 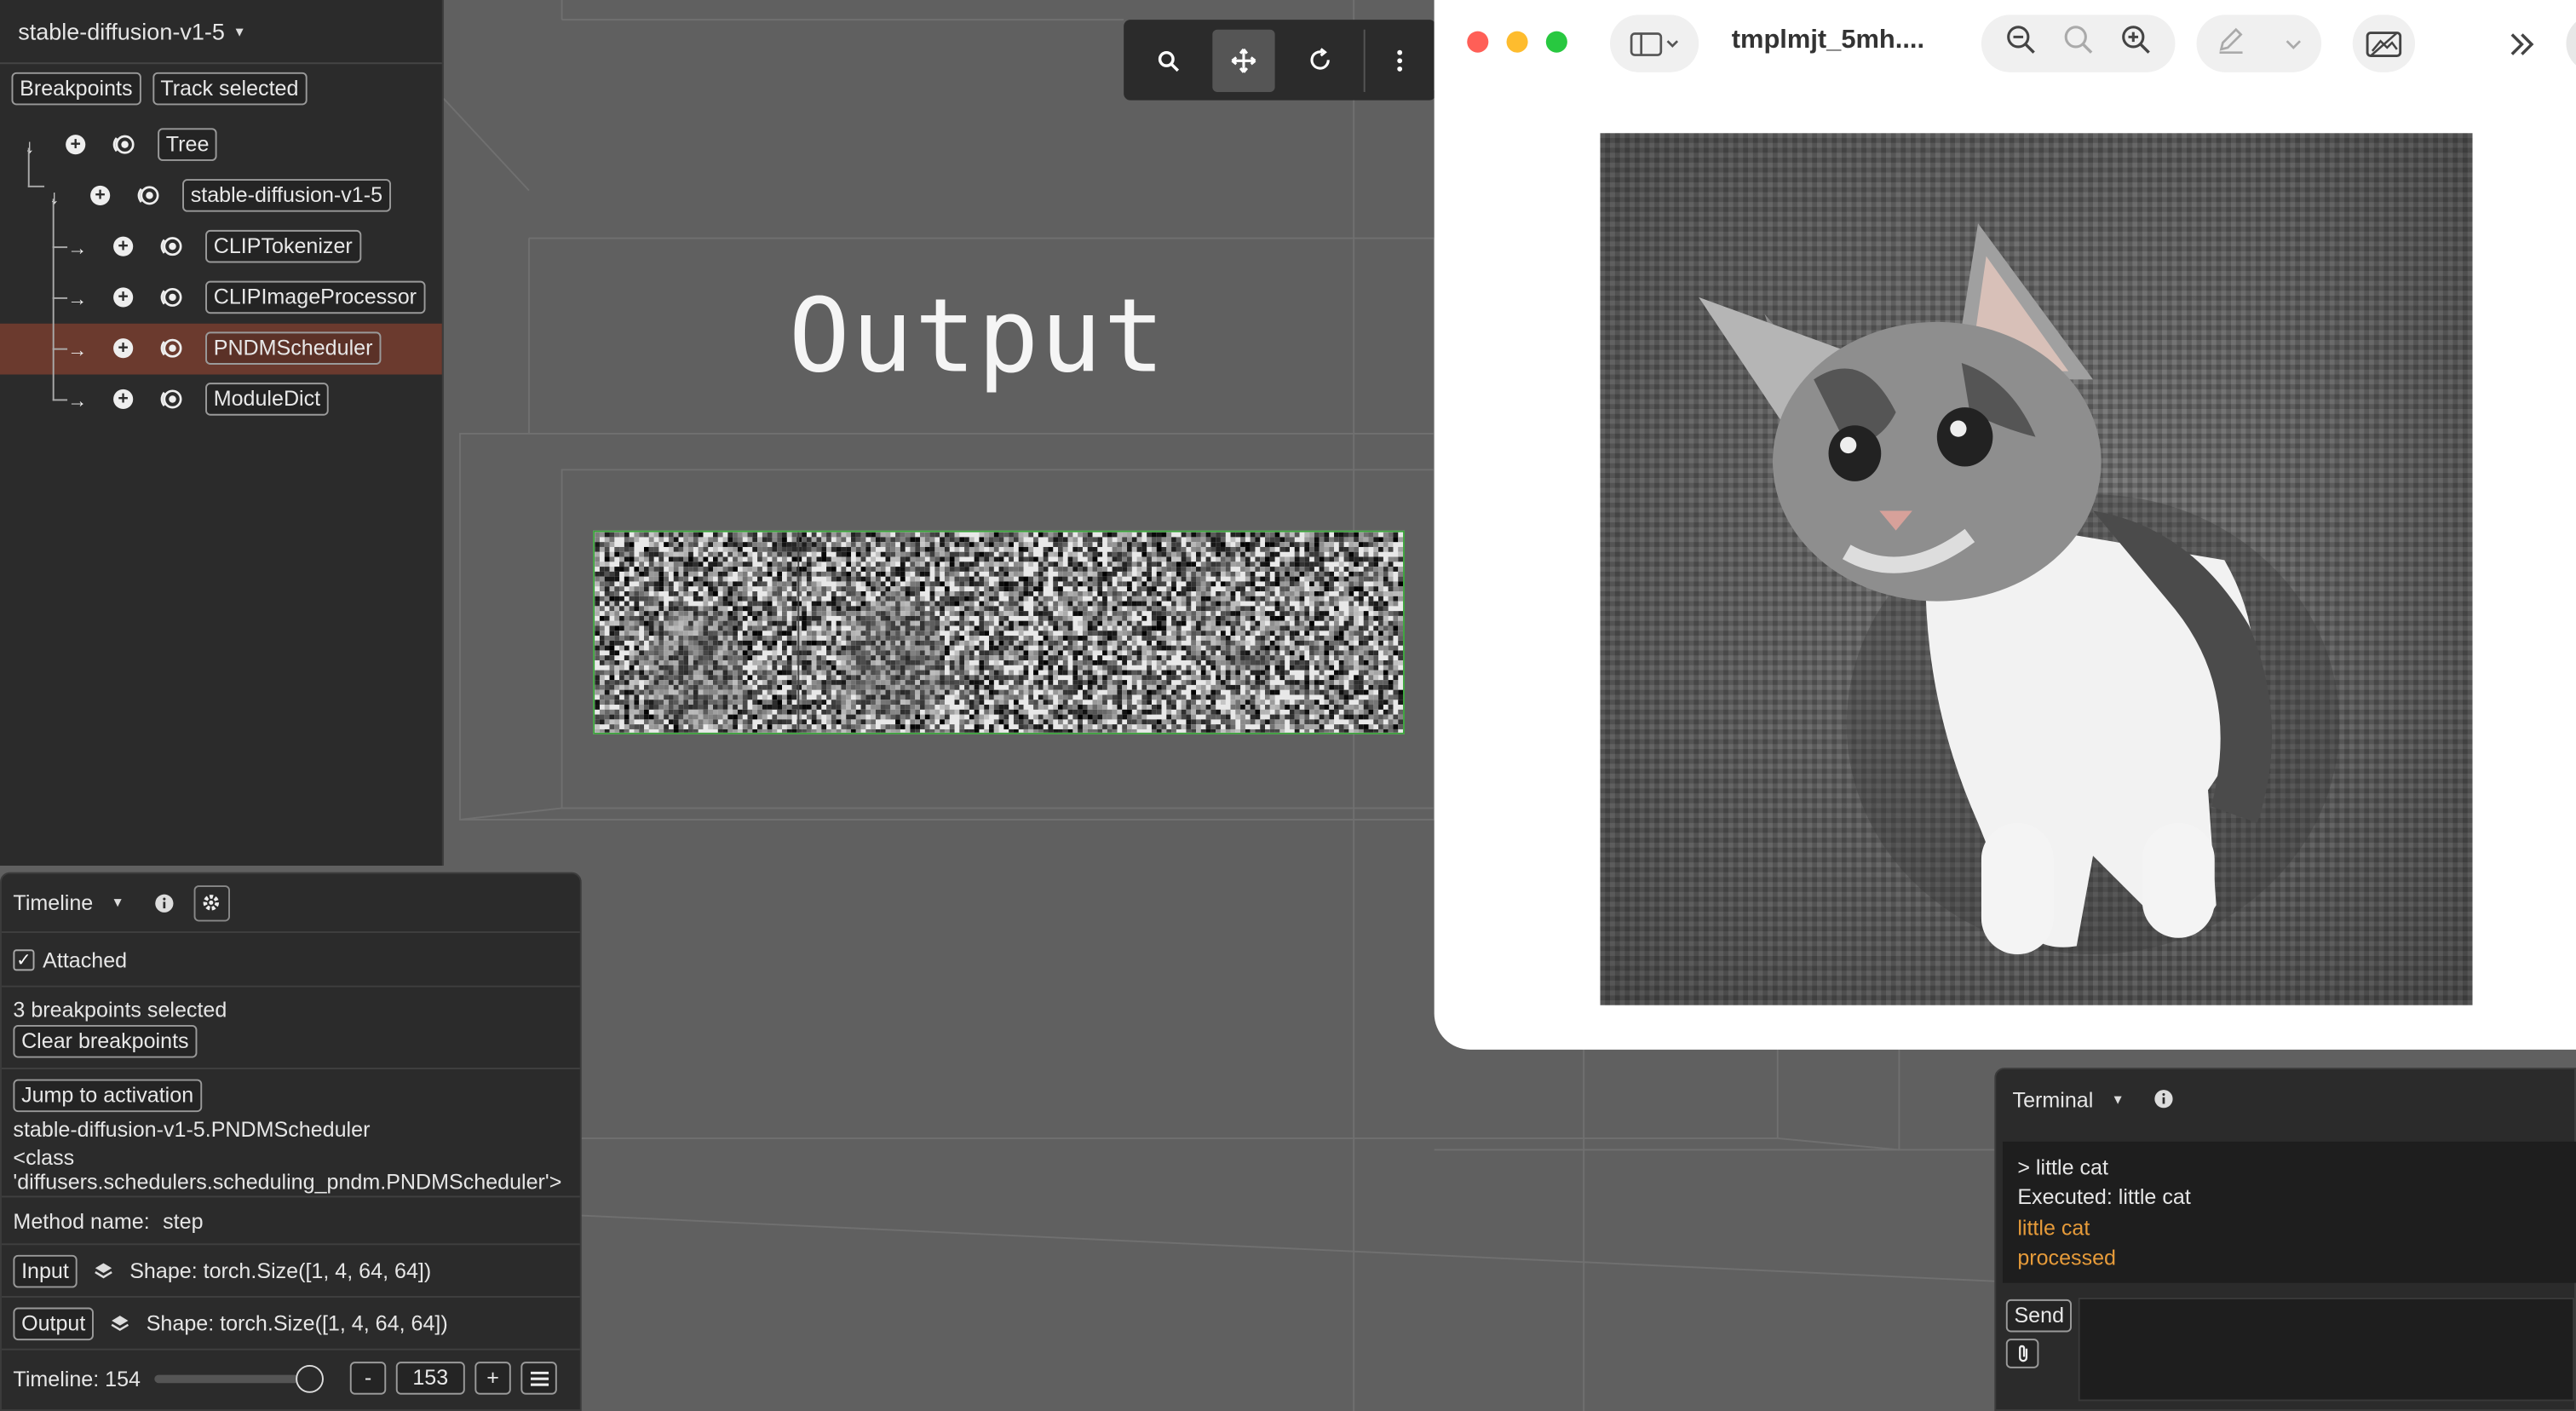 What do you see at coordinates (267, 399) in the screenshot?
I see `tree-node-label: ModuleDict` at bounding box center [267, 399].